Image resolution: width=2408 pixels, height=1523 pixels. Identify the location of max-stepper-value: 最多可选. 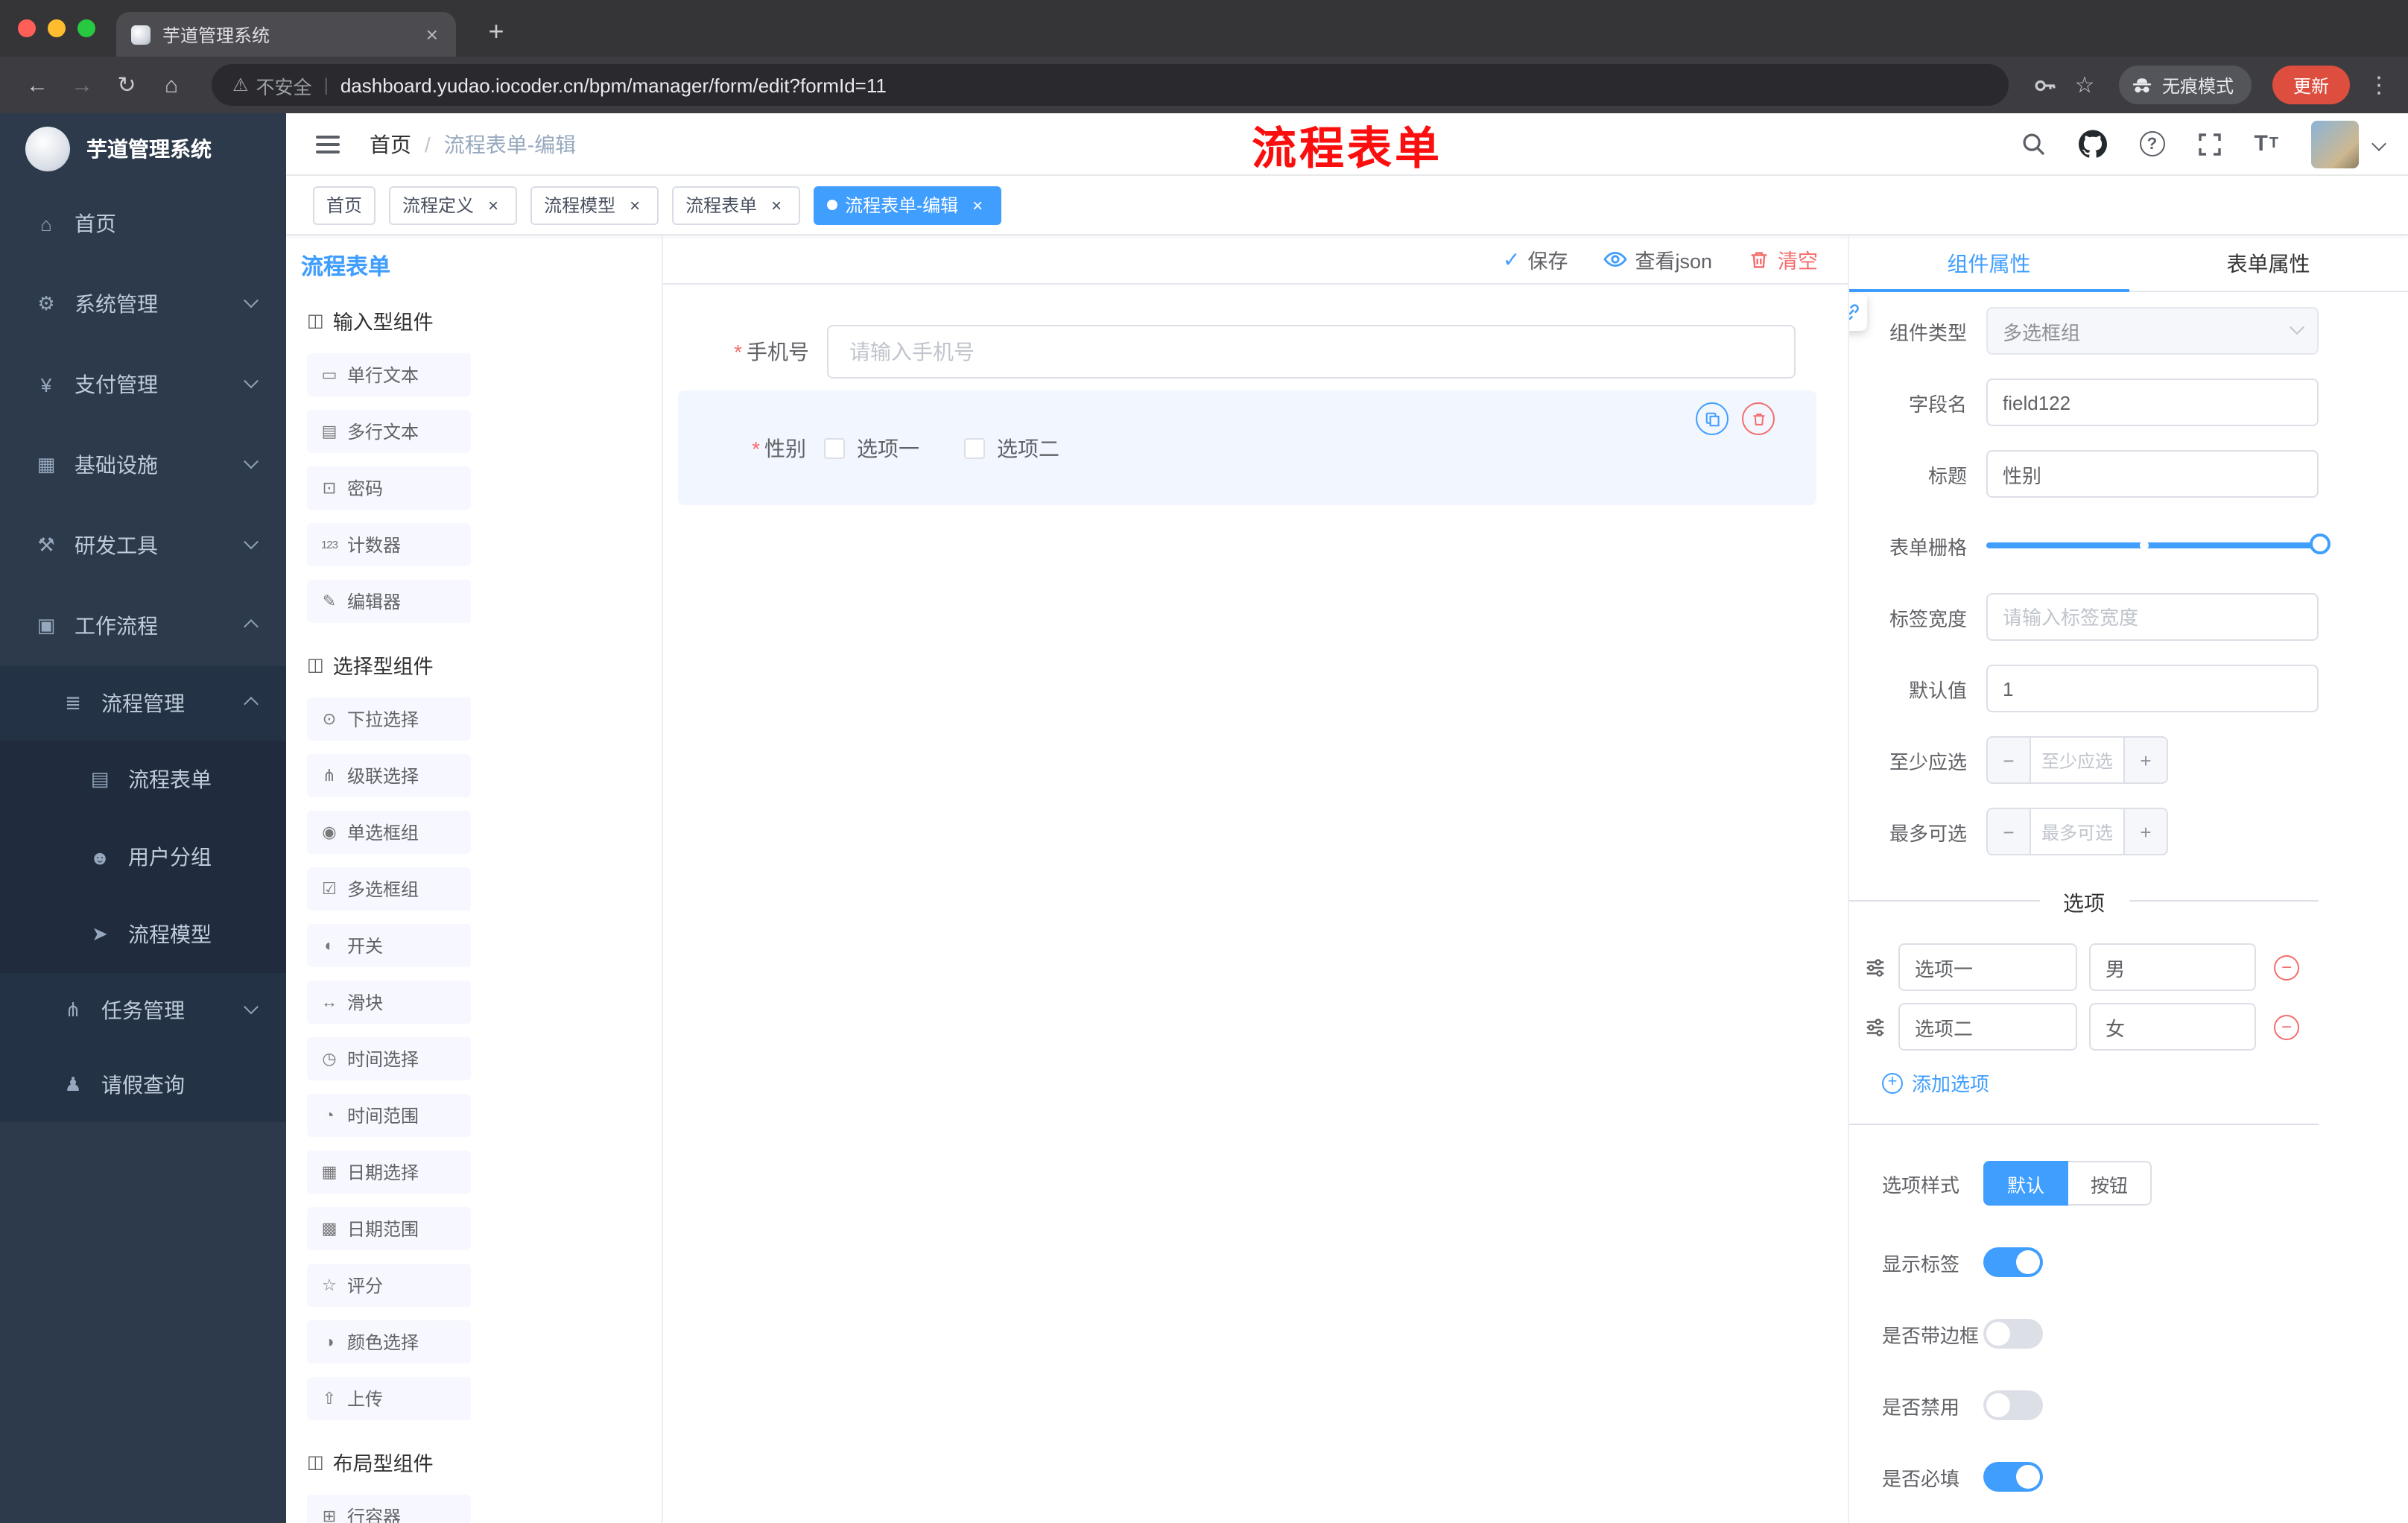
(2077, 832).